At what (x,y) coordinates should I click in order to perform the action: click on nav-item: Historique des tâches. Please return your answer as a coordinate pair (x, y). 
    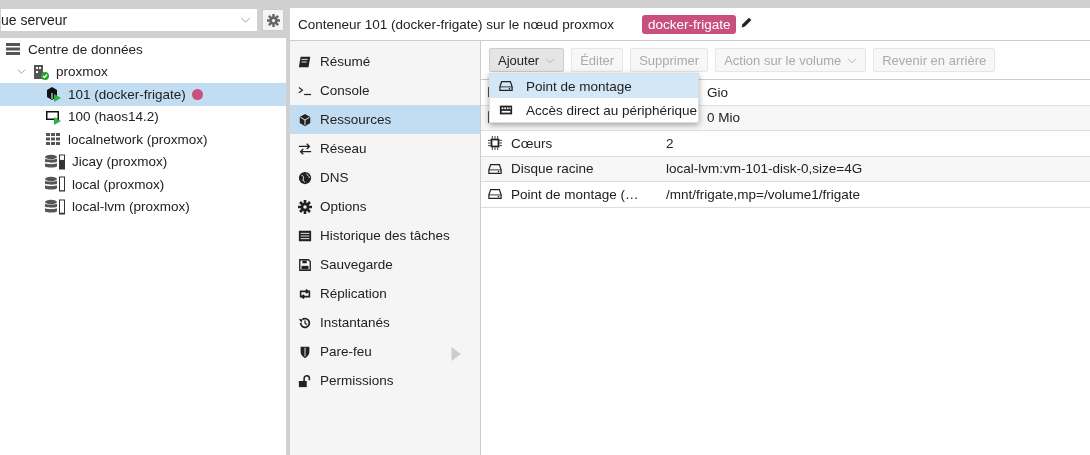
    Looking at the image, I should click on (385, 235).